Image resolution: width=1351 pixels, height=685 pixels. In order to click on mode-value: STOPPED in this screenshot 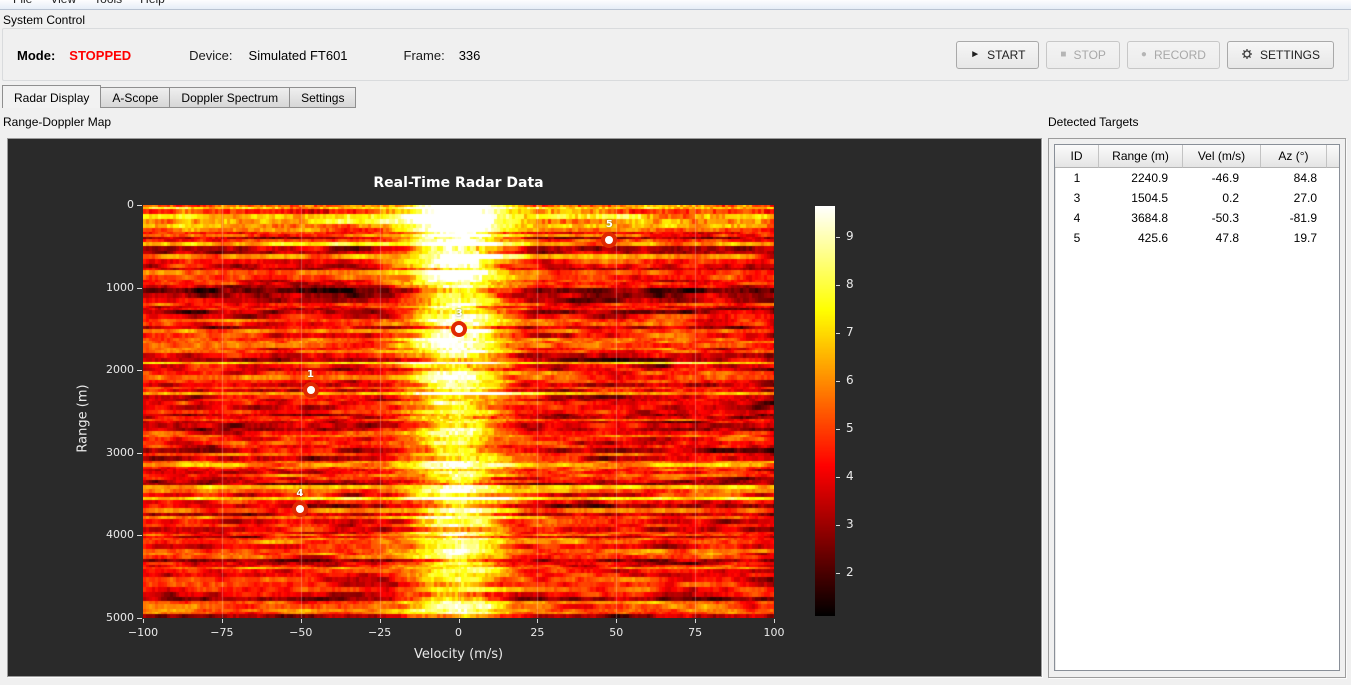, I will do `click(100, 55)`.